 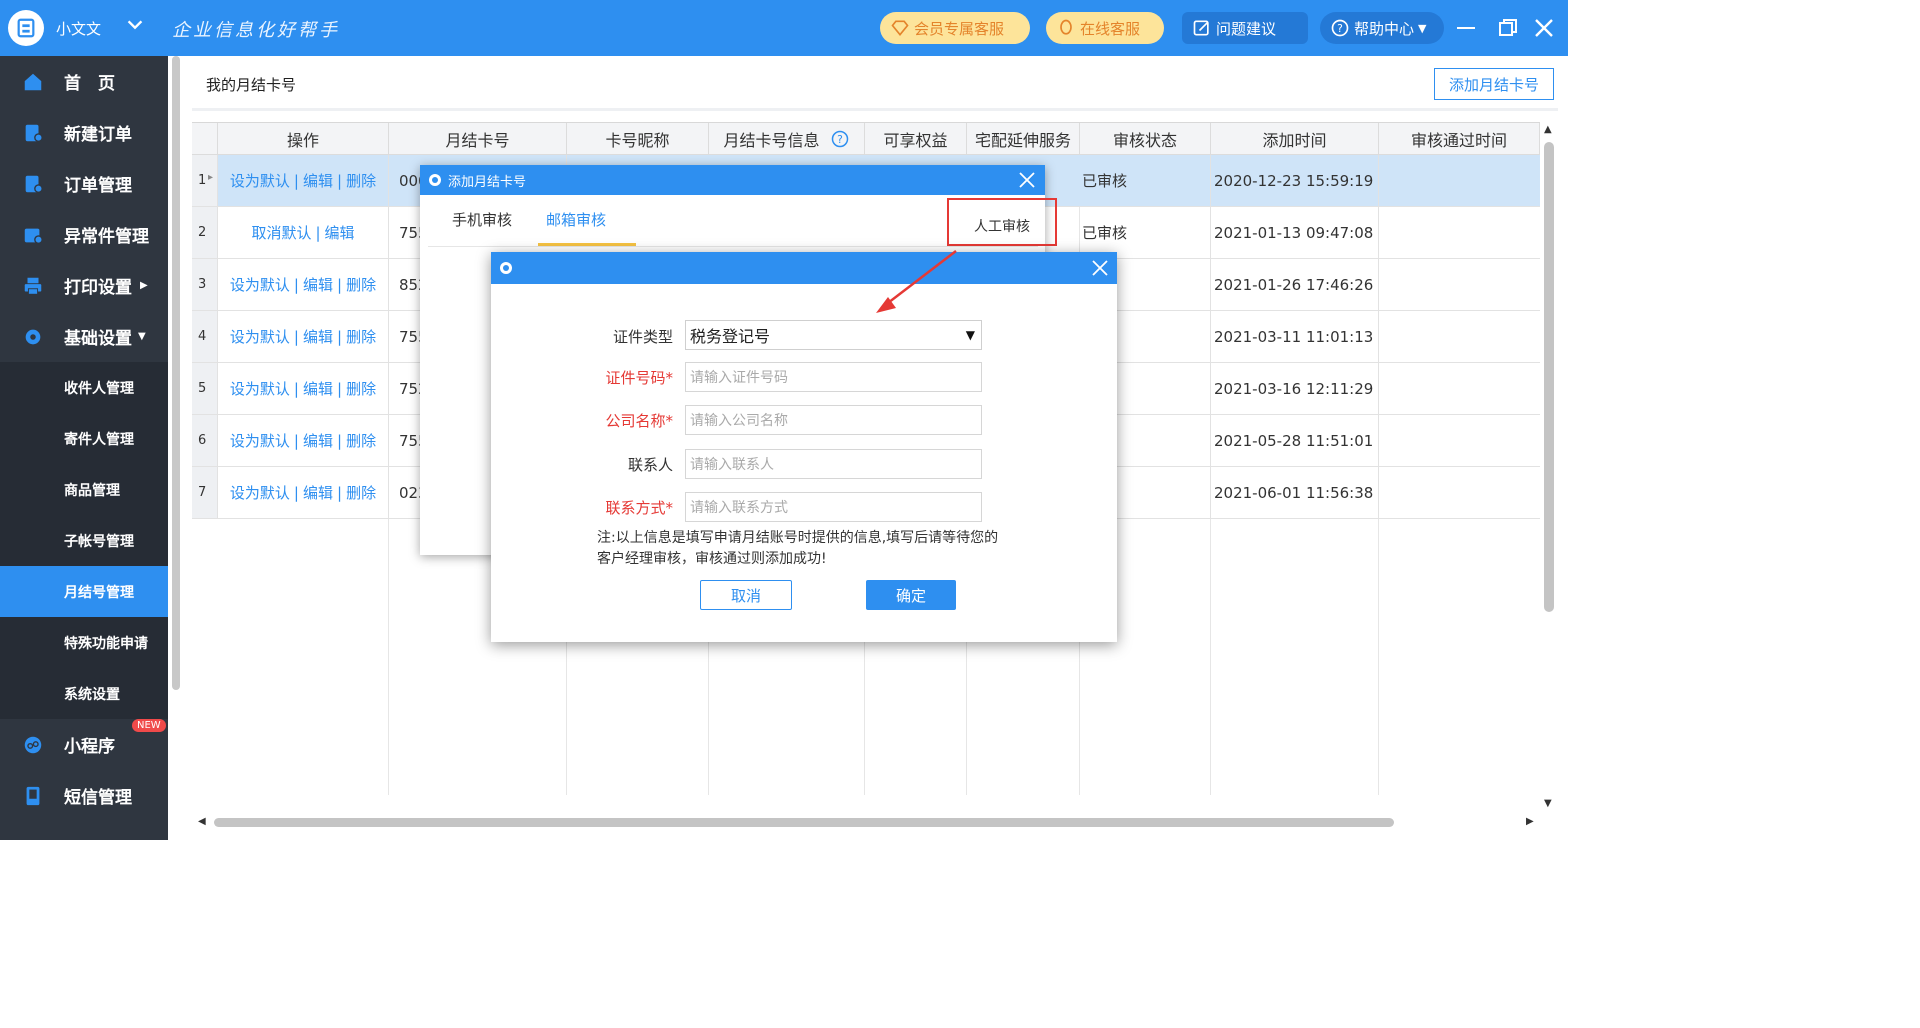 What do you see at coordinates (1548, 129) in the screenshot?
I see `scroll-up-icon: ▲` at bounding box center [1548, 129].